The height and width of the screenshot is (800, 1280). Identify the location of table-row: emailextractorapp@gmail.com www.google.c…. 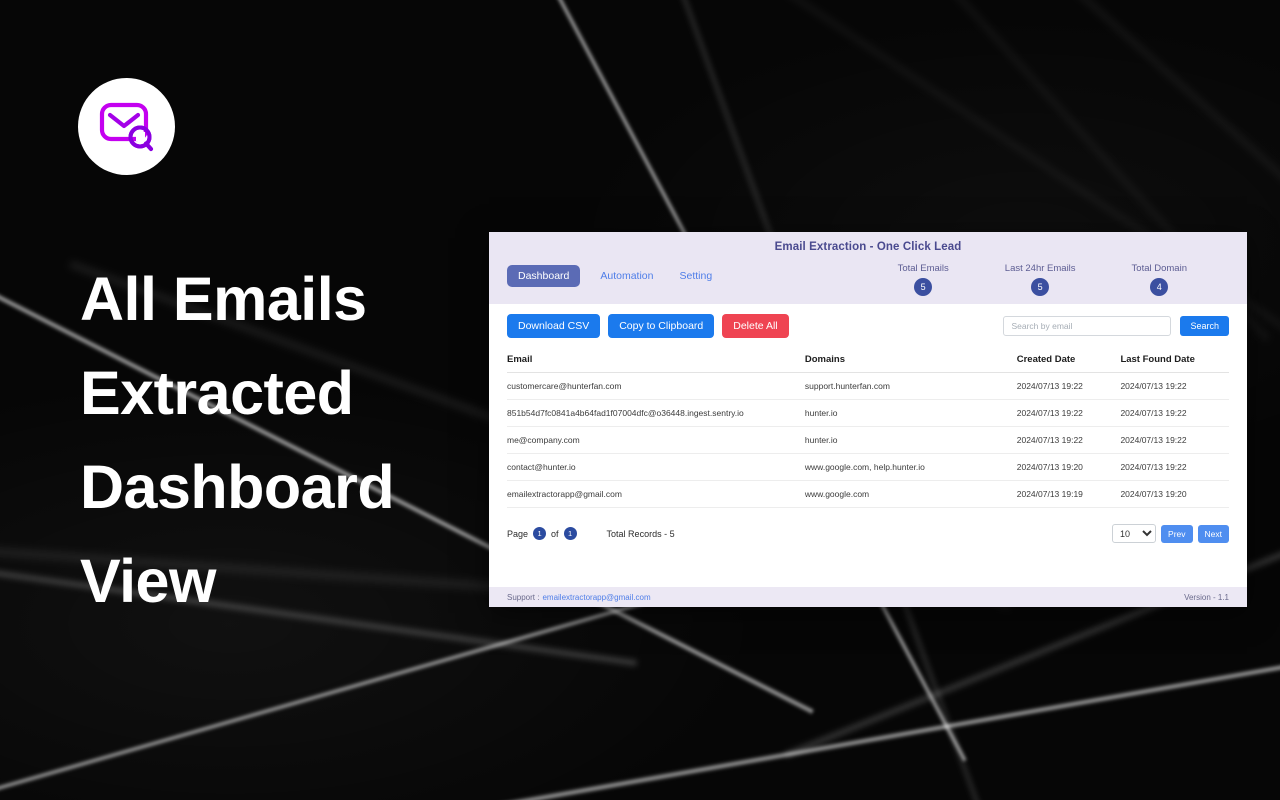
(868, 494).